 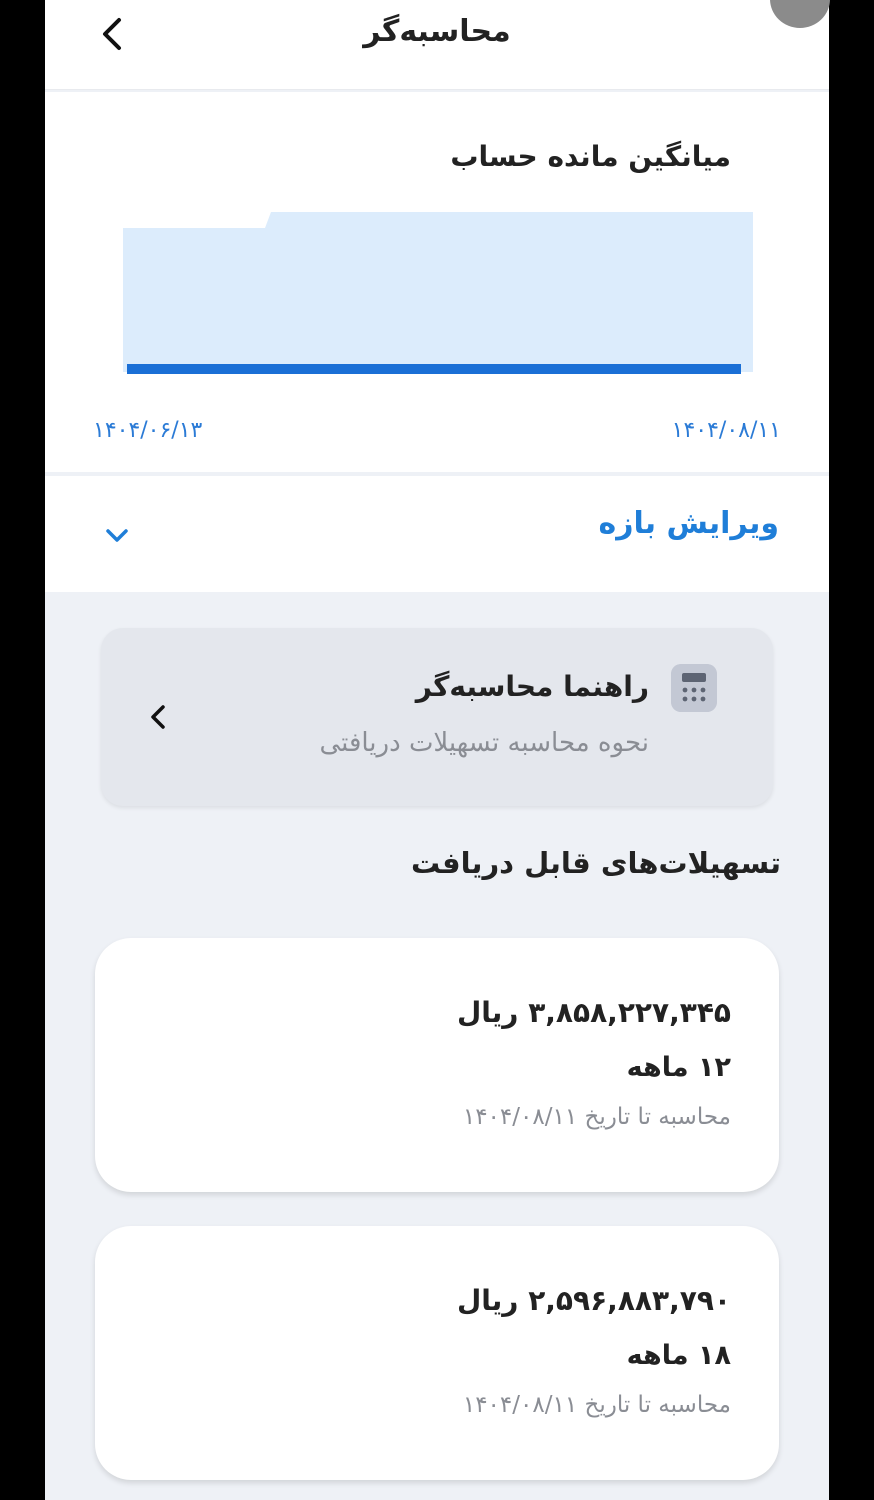 I want to click on edit-range-label: ویرایش بازه, so click(x=688, y=523).